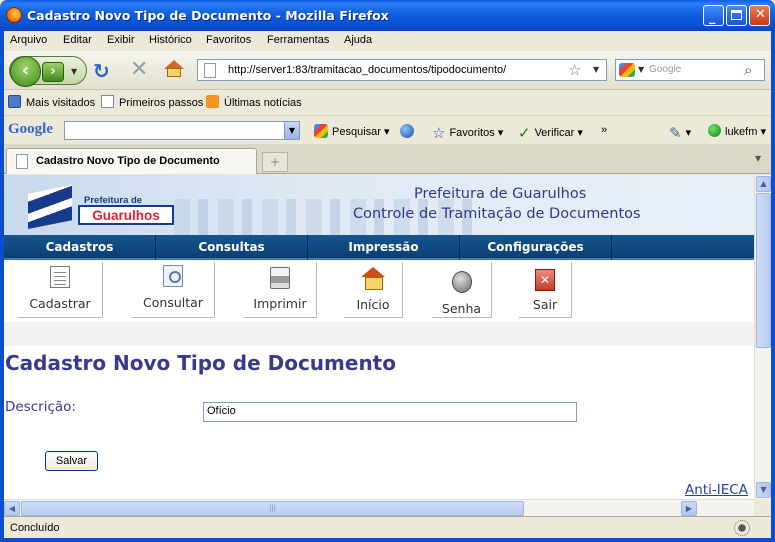  Describe the element at coordinates (80, 247) in the screenshot. I see `app-menu-cadastros: Cadastros` at that location.